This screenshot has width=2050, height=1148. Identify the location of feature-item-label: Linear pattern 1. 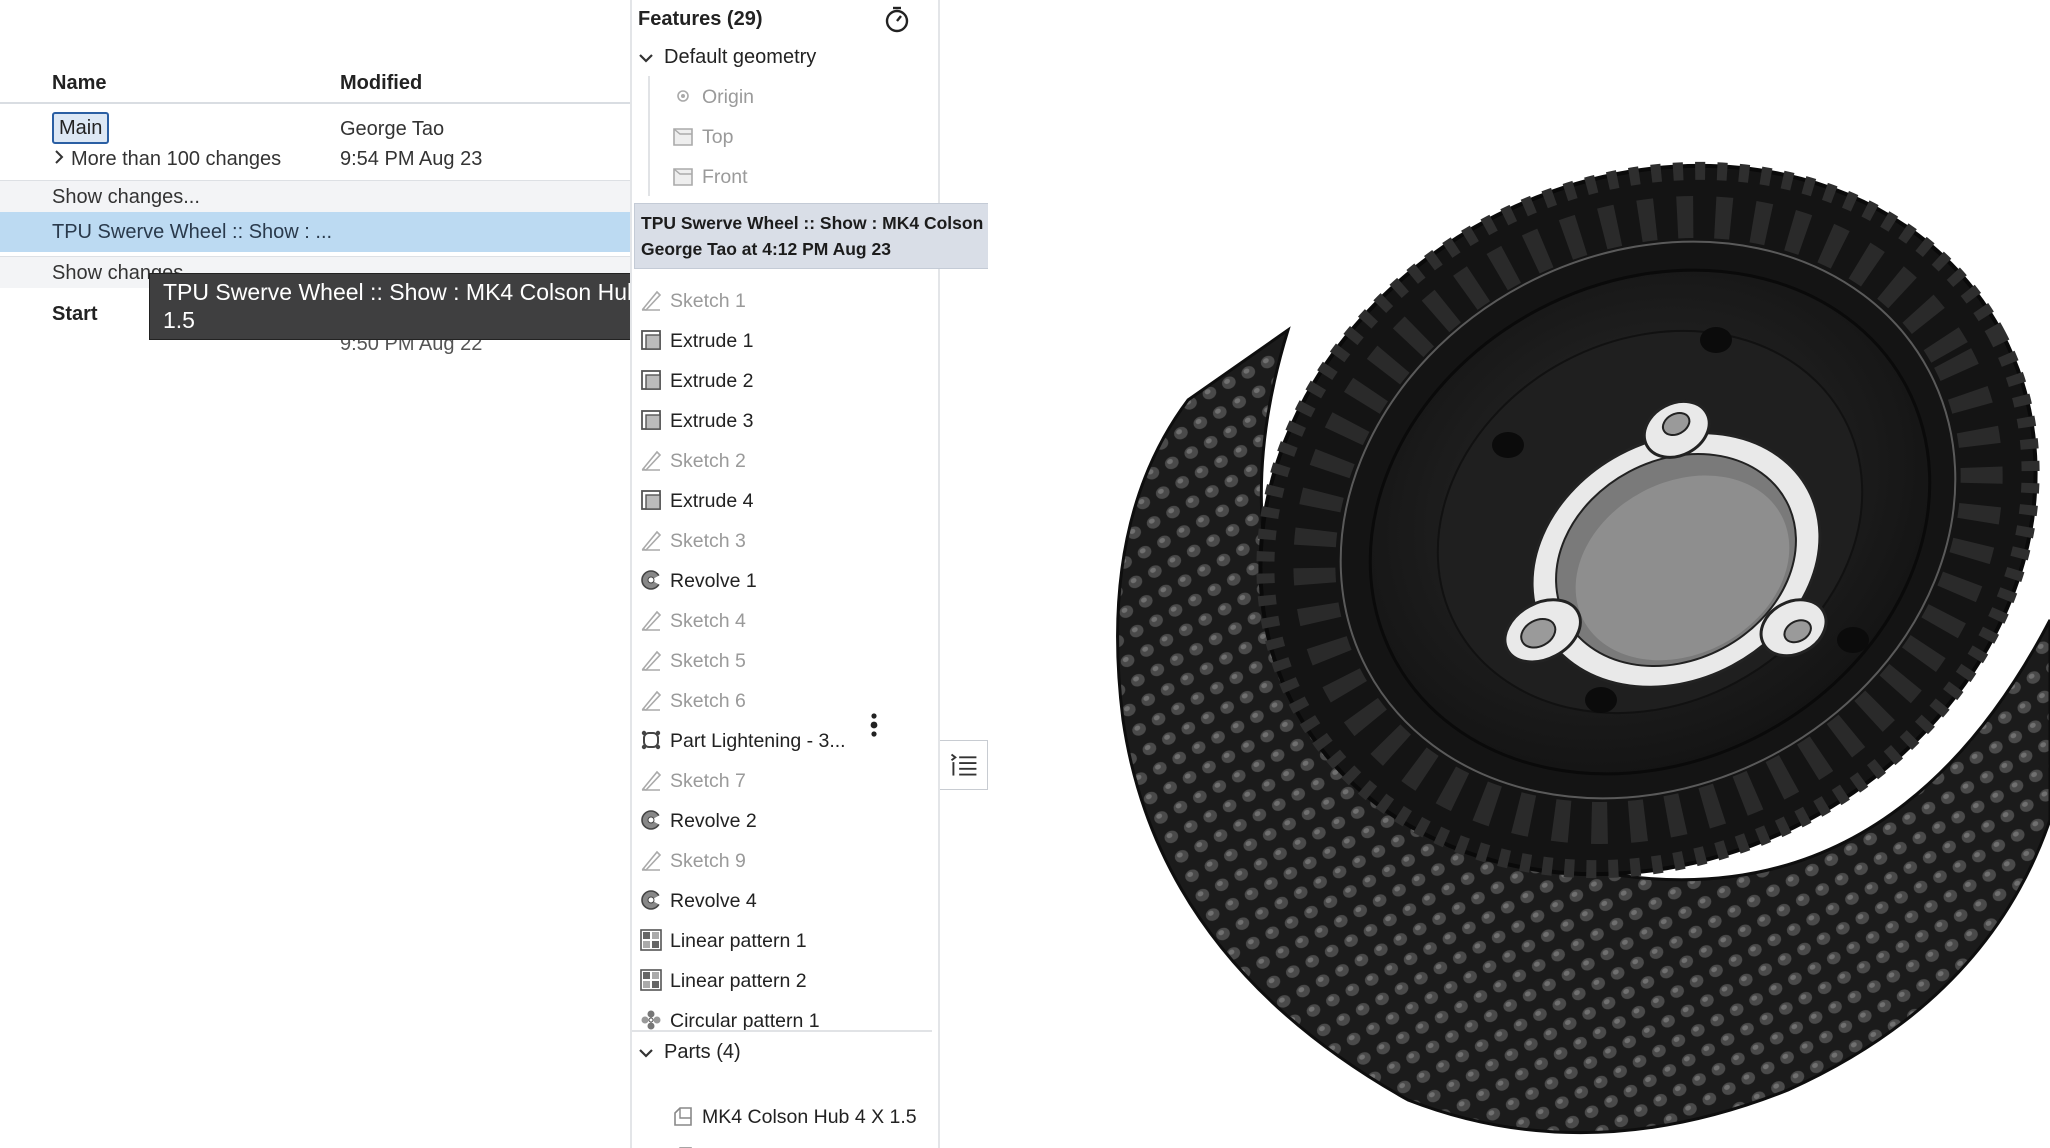
(738, 941).